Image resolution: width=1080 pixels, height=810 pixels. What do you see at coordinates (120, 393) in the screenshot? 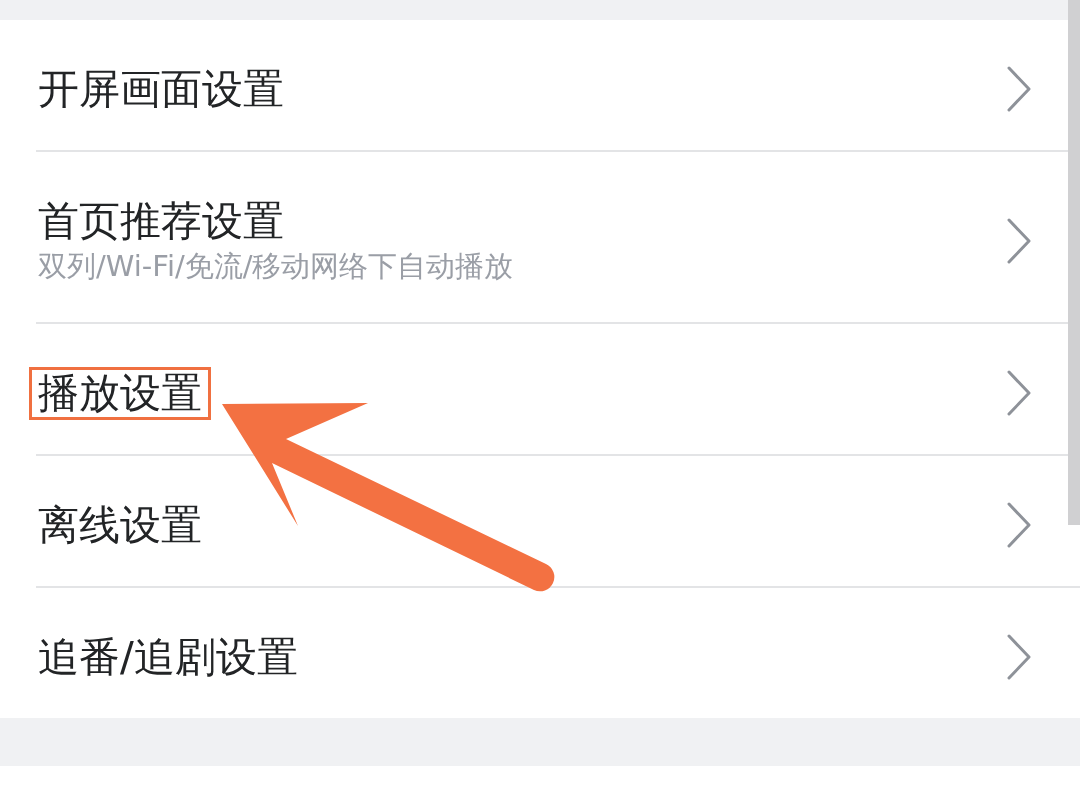
I see `setting-title: 播放设置` at bounding box center [120, 393].